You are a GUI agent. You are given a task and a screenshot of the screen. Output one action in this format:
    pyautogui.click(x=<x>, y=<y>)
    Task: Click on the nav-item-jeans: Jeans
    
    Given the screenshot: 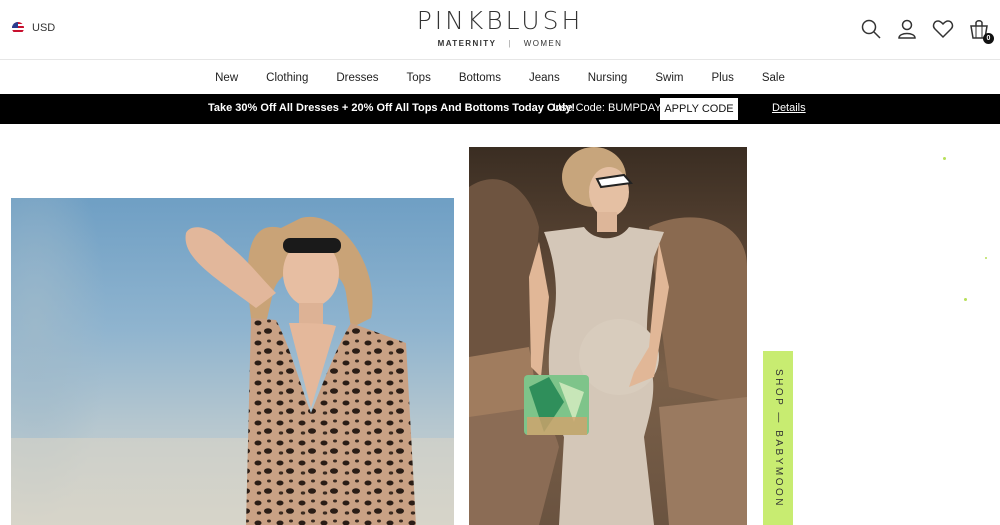 What is the action you would take?
    pyautogui.click(x=544, y=78)
    